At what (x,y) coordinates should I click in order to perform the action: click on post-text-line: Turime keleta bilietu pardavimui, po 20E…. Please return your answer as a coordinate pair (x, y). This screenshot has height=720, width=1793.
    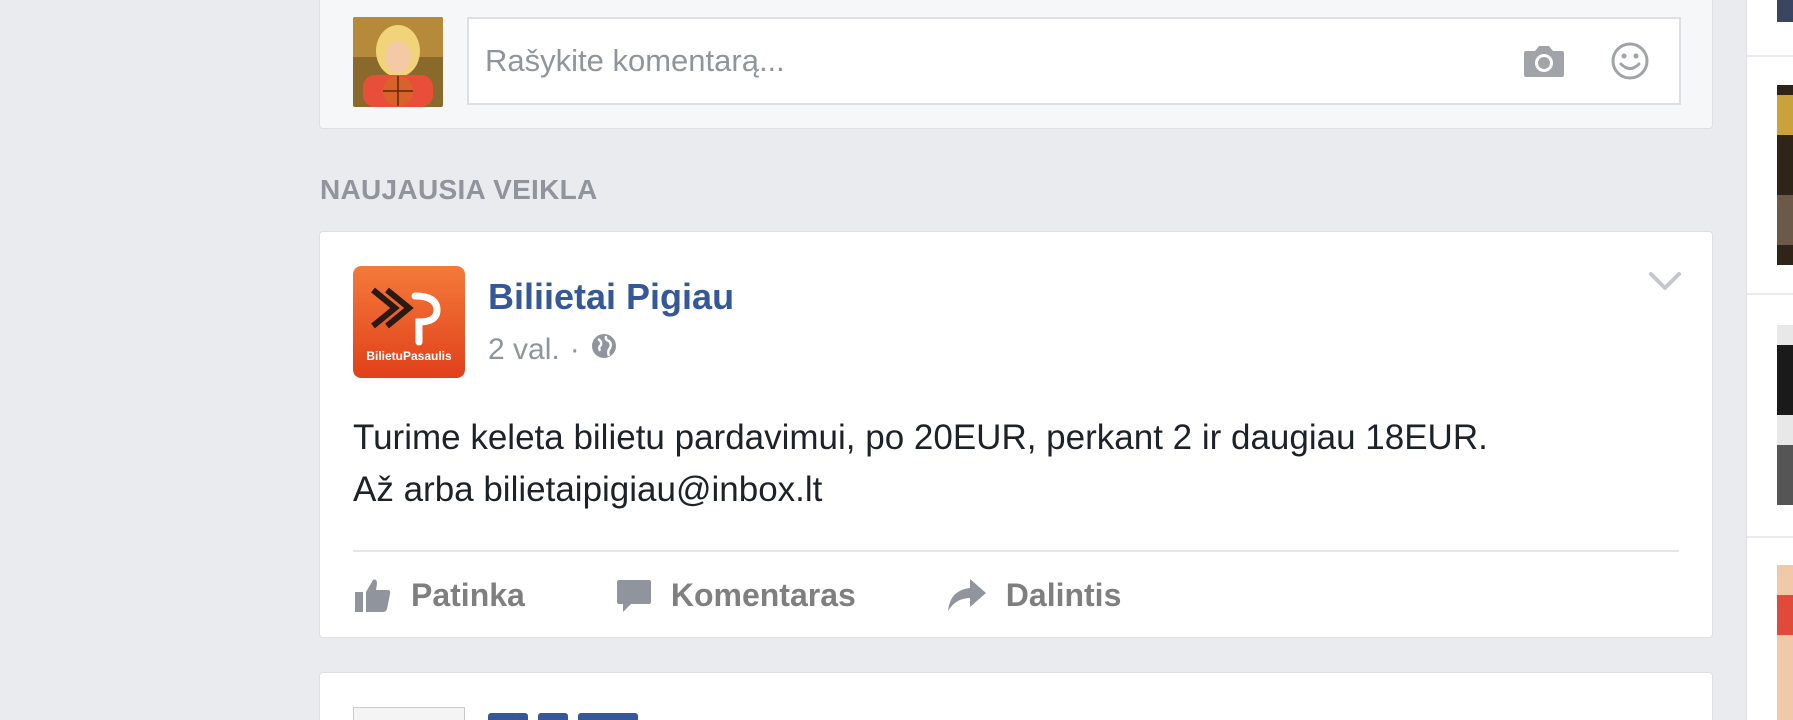
    Looking at the image, I should click on (920, 437).